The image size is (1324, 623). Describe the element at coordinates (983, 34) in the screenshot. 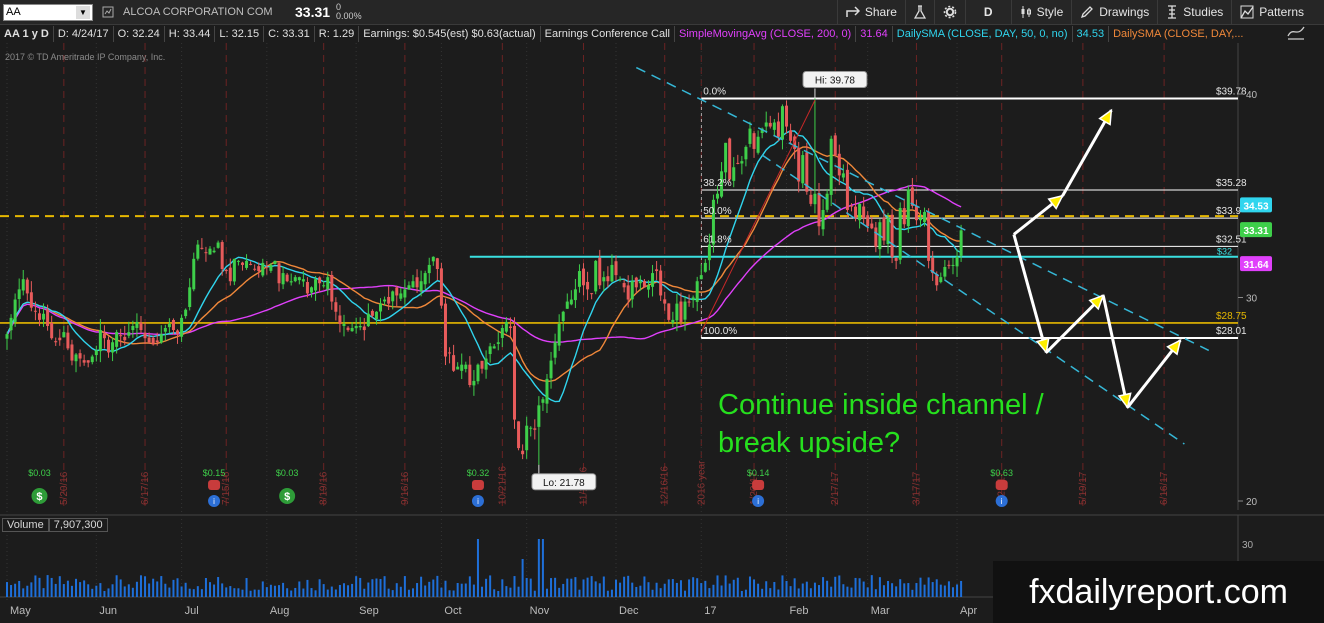

I see `sma50-legend: DailySMA (CLOSE, DAY, 50, 0, no)` at that location.